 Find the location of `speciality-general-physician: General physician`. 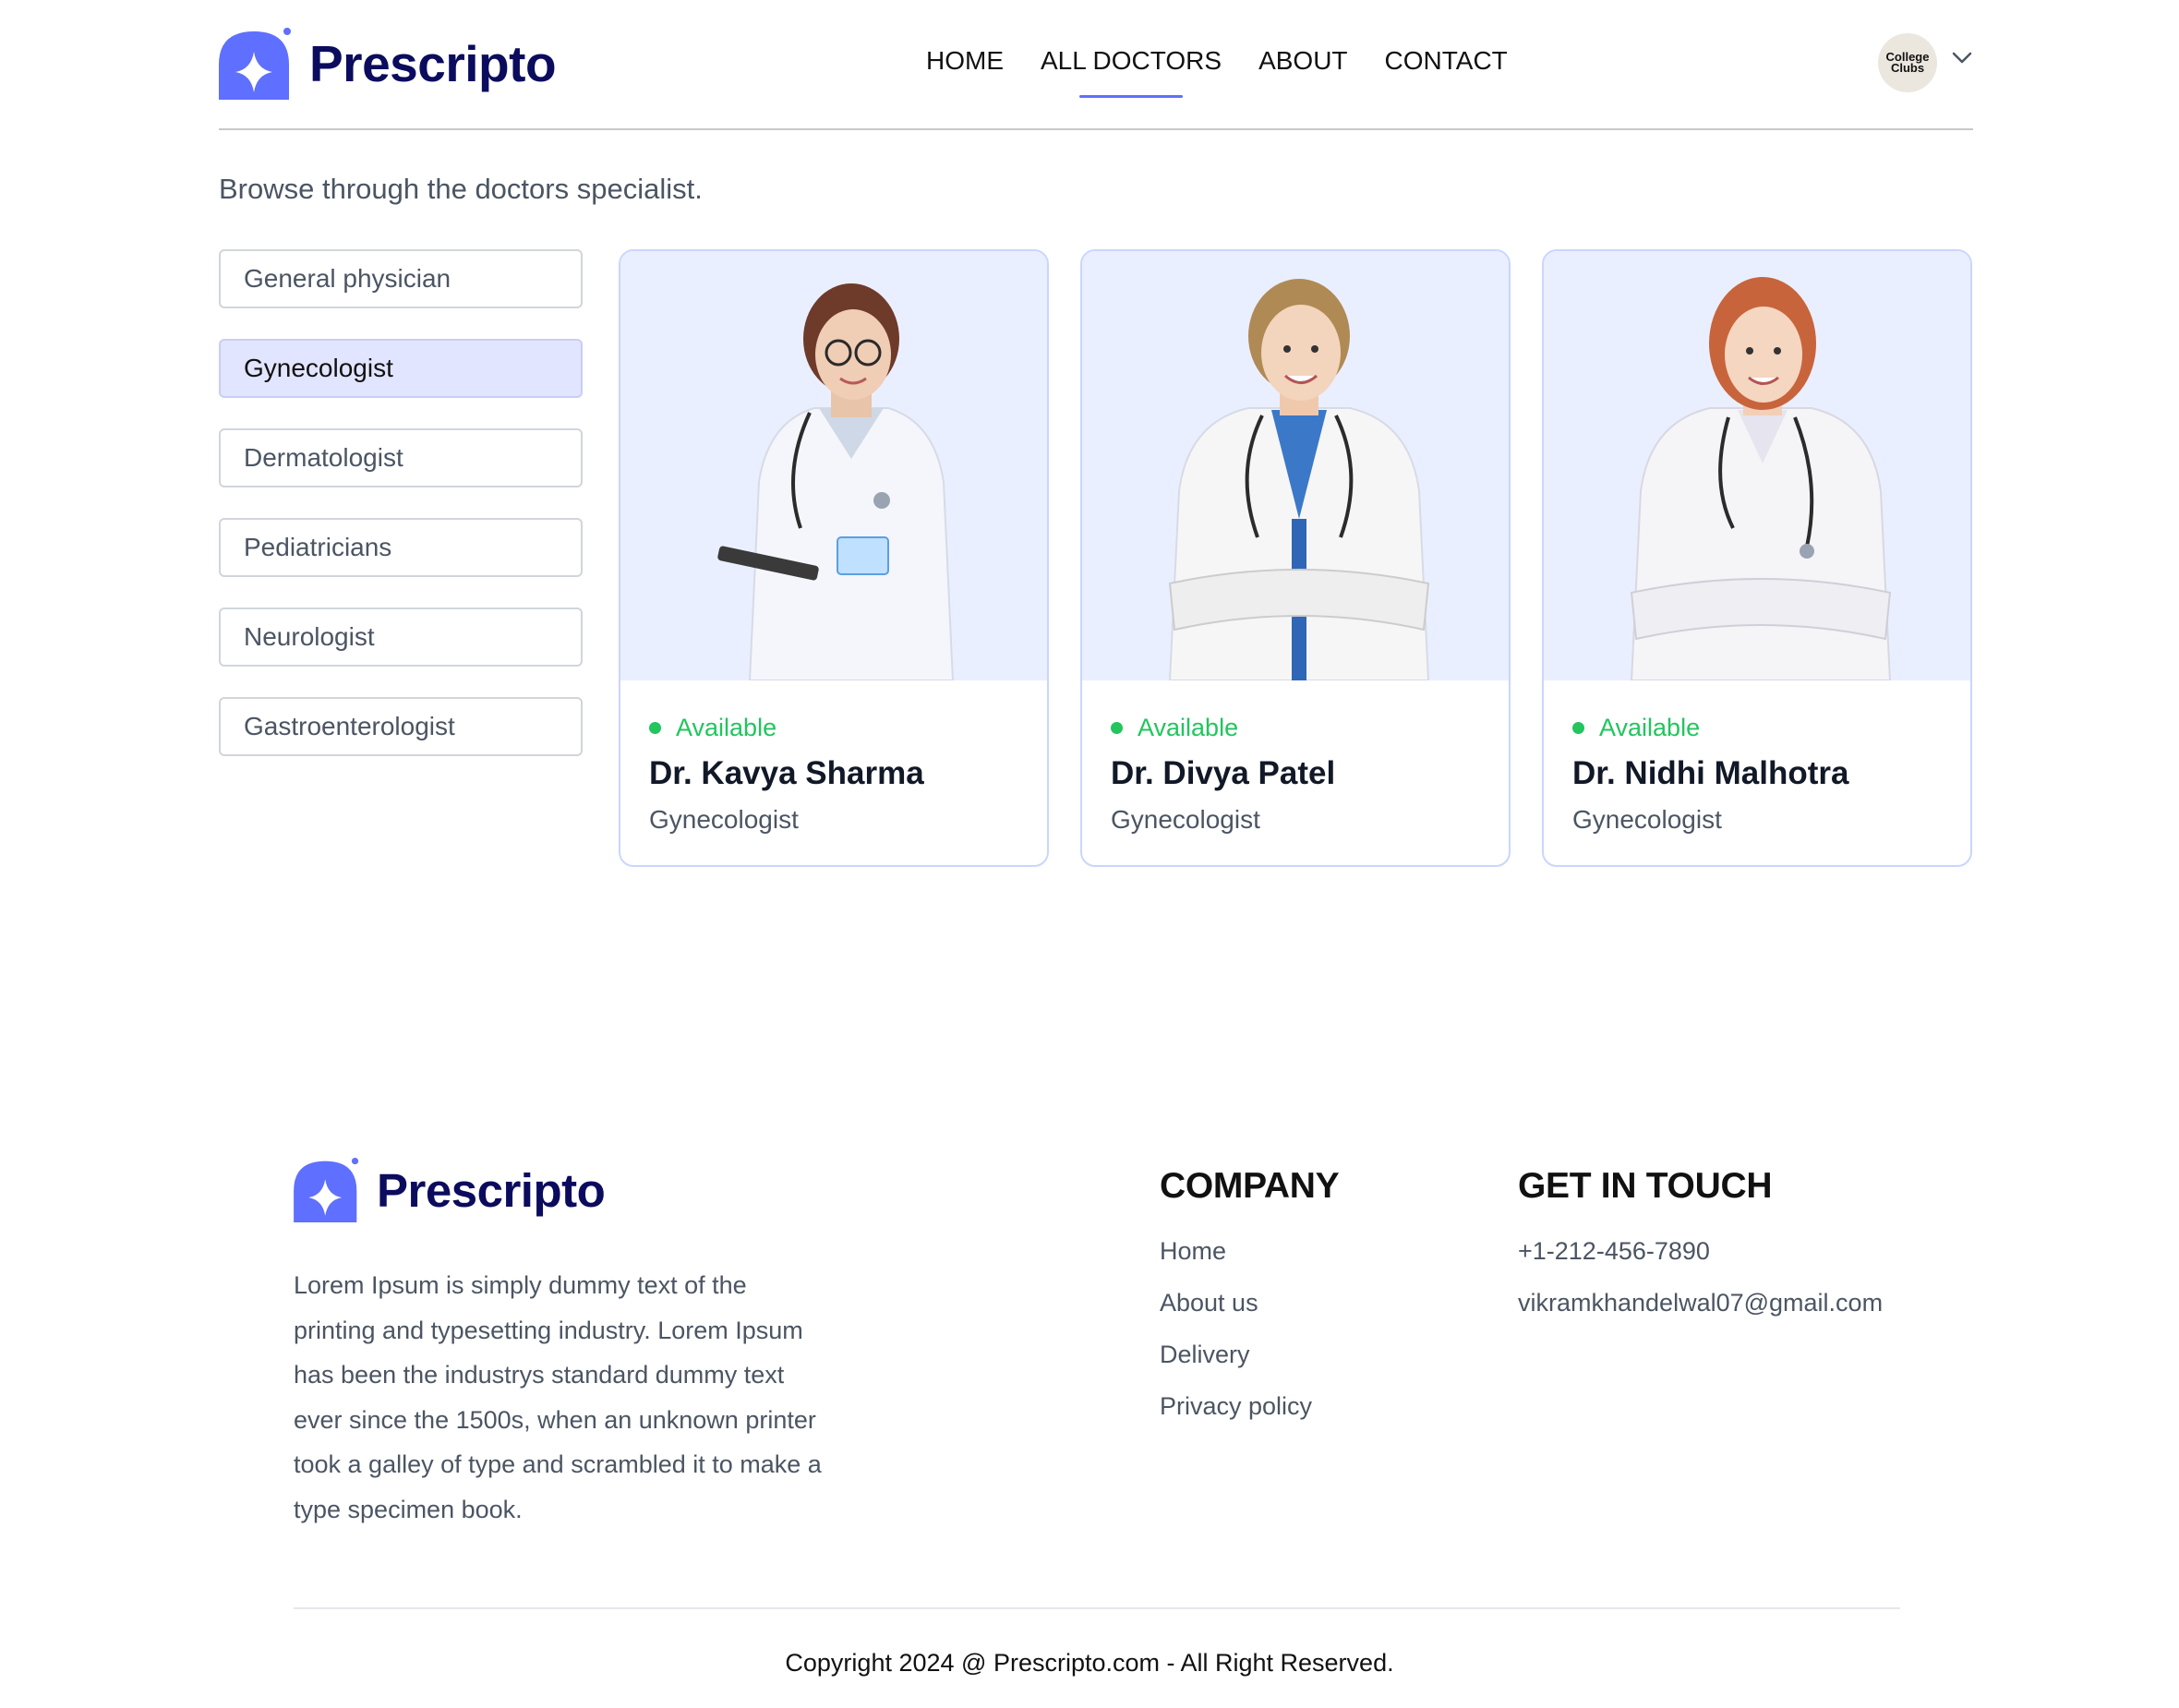

speciality-general-physician: General physician is located at coordinates (401, 278).